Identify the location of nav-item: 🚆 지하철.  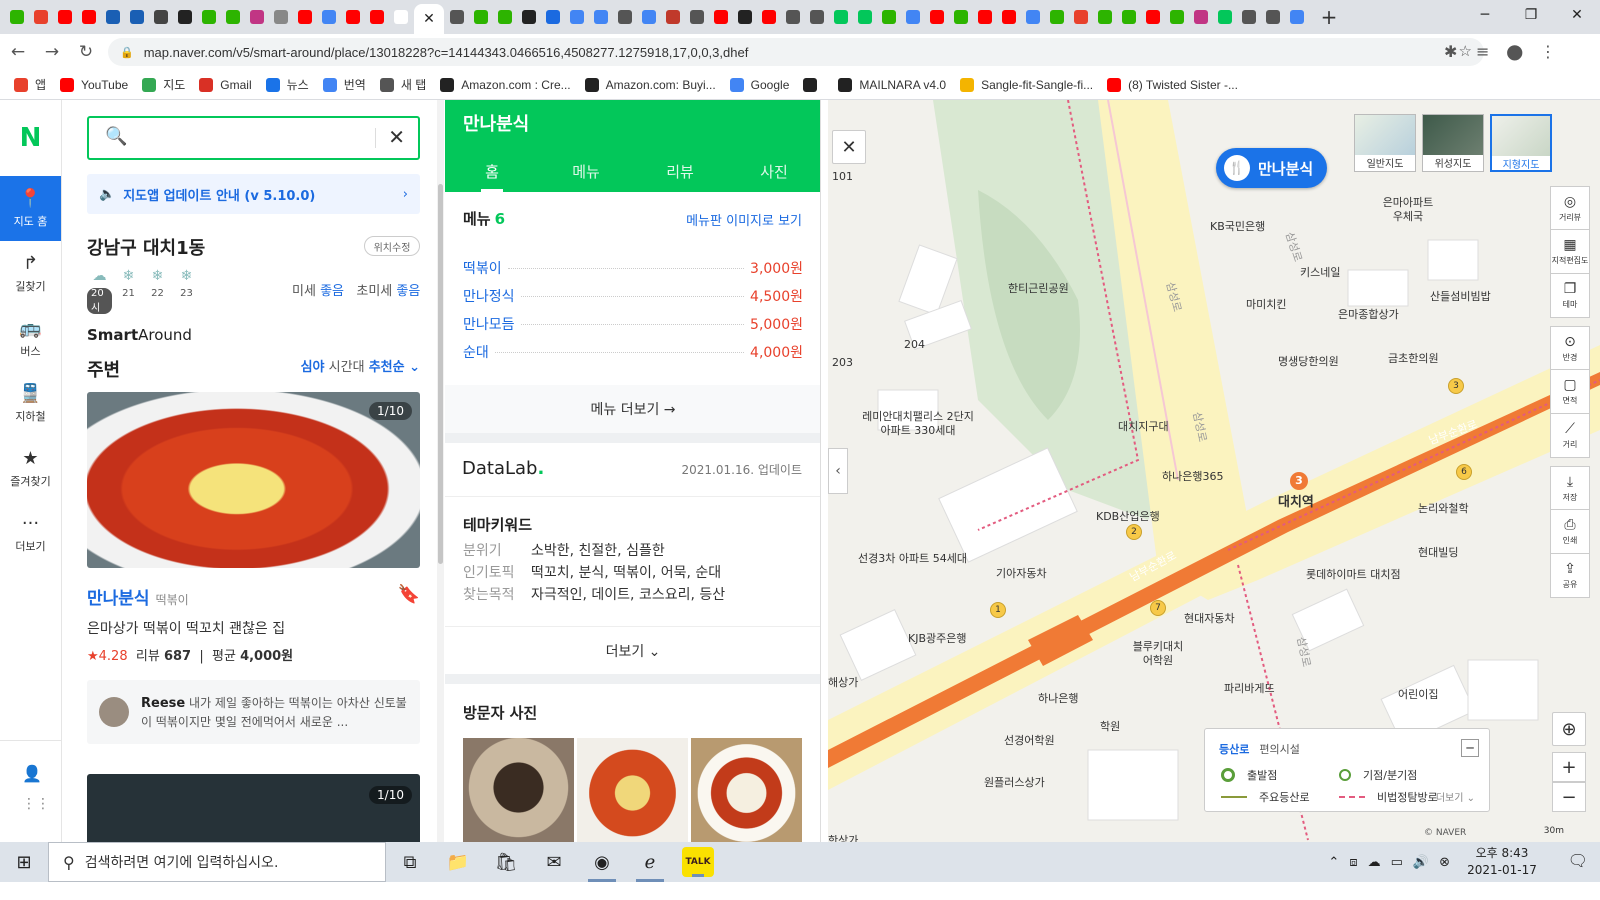
(30, 403).